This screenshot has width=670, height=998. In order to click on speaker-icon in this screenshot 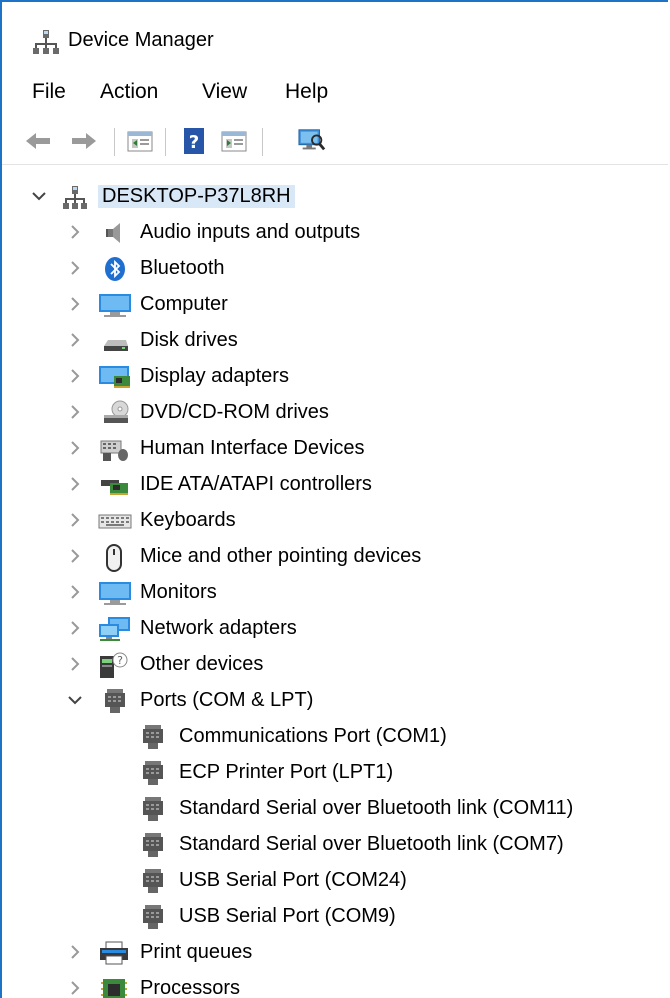, I will do `click(115, 233)`.